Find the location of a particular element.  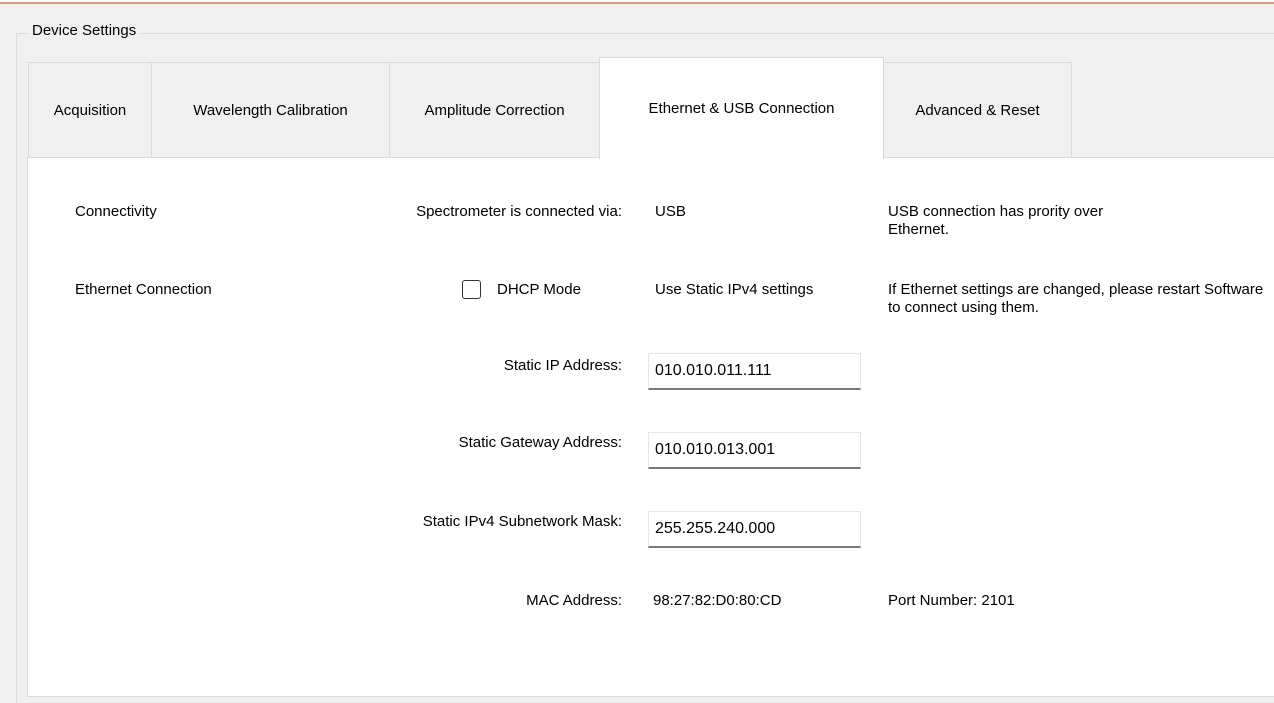

device-settings-title: Device Settings is located at coordinates (84, 30).